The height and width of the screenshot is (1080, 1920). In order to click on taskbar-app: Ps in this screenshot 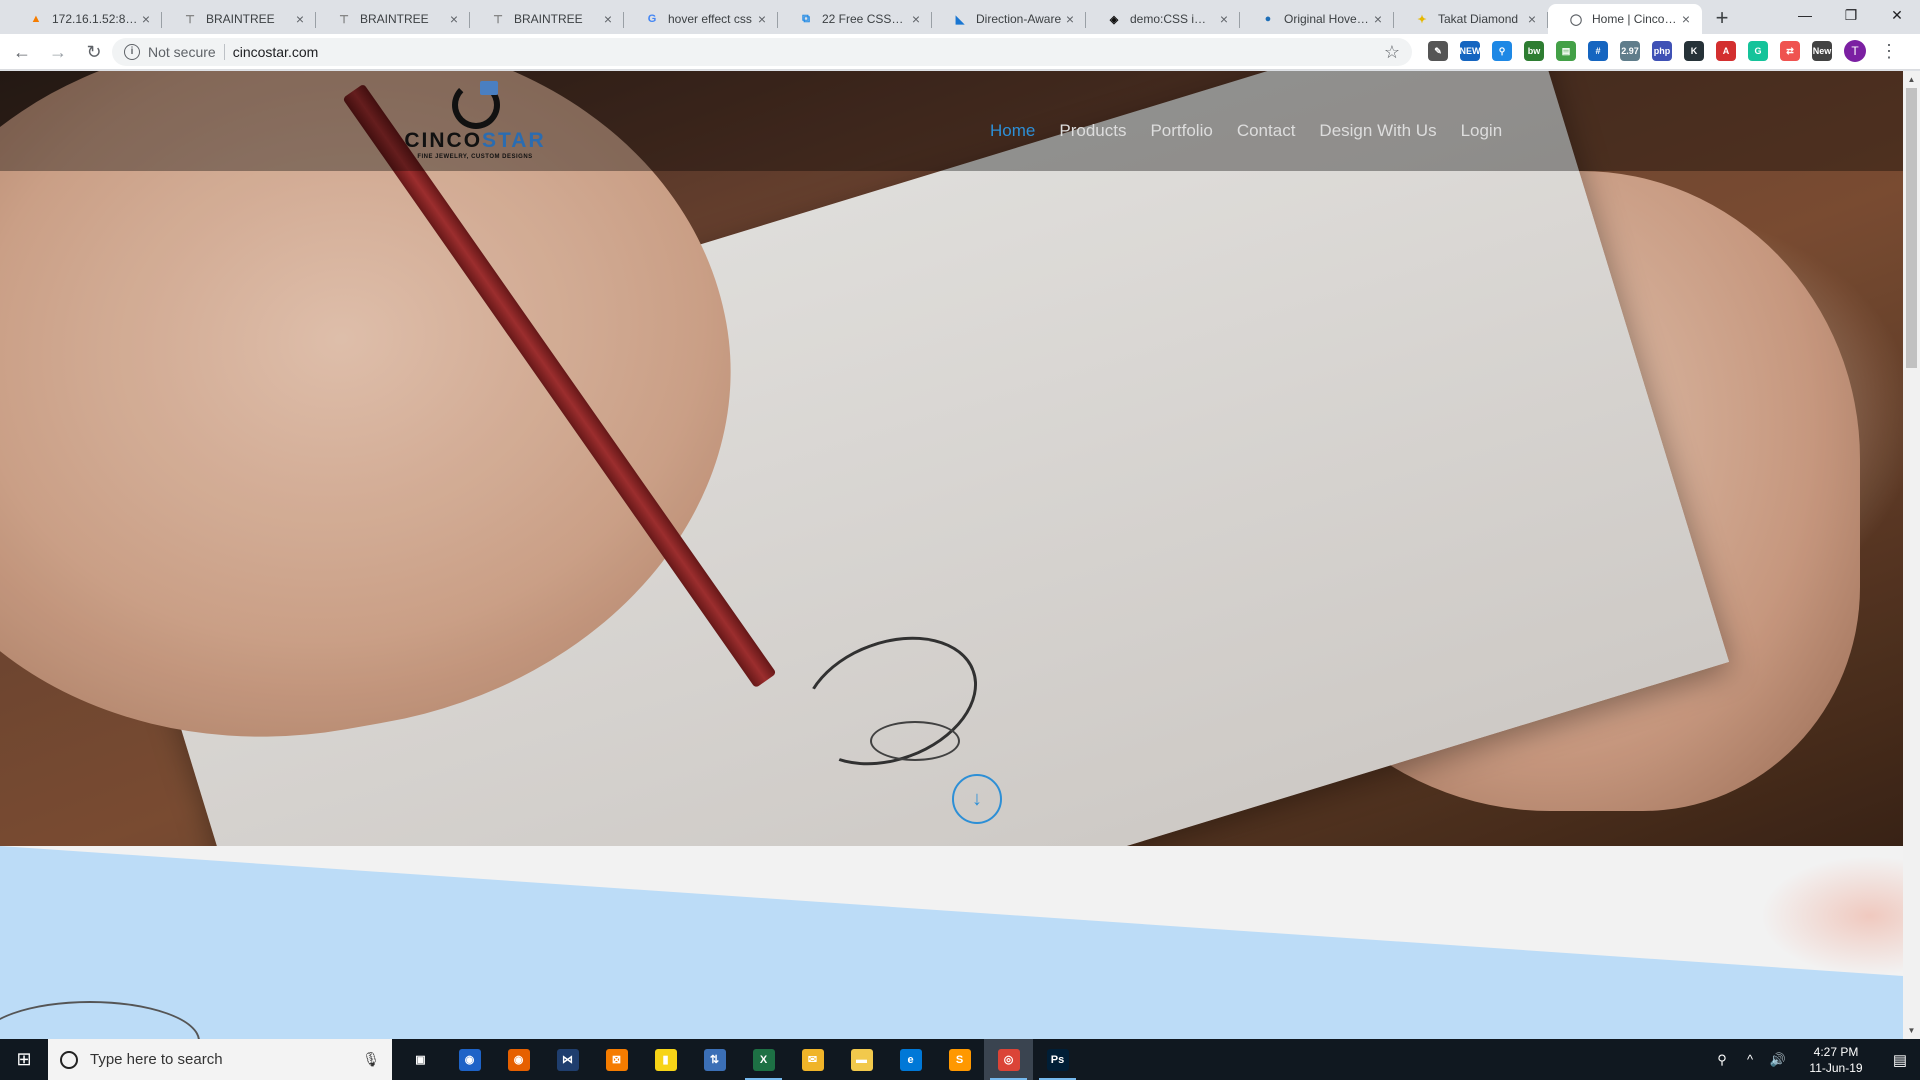, I will do `click(1057, 1059)`.